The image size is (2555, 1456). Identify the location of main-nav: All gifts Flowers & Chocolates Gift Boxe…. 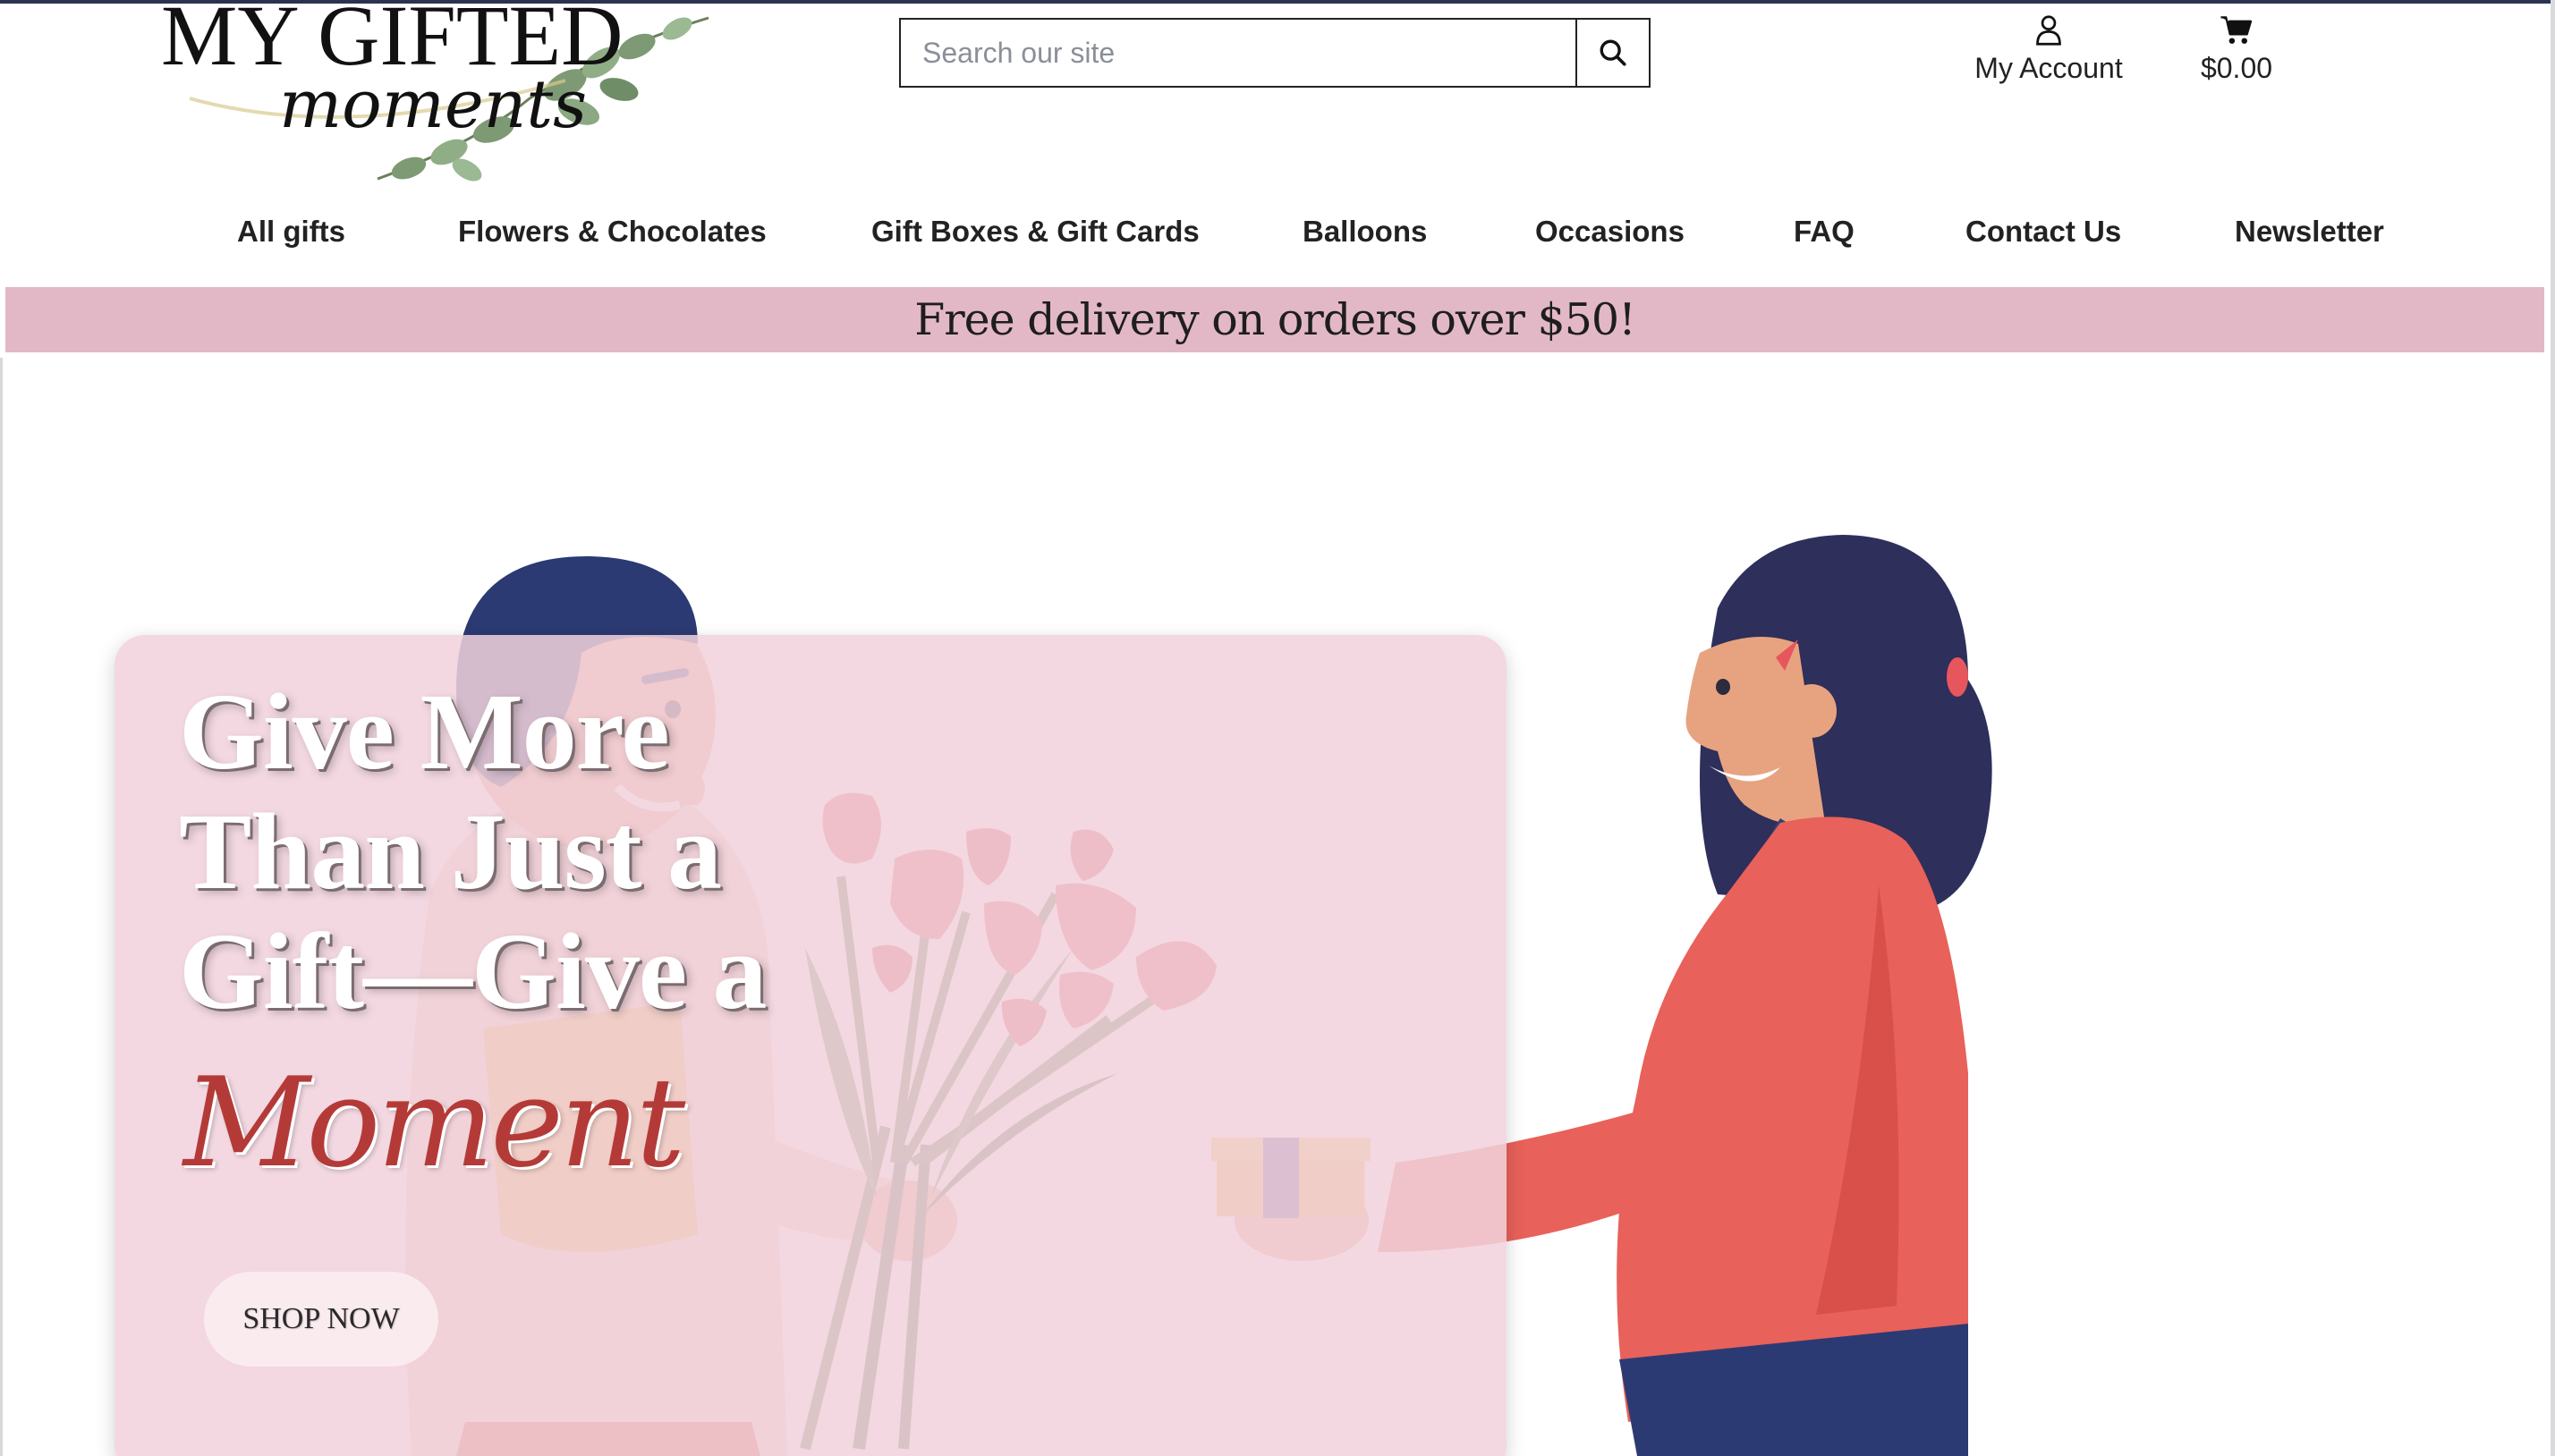
(1277, 237).